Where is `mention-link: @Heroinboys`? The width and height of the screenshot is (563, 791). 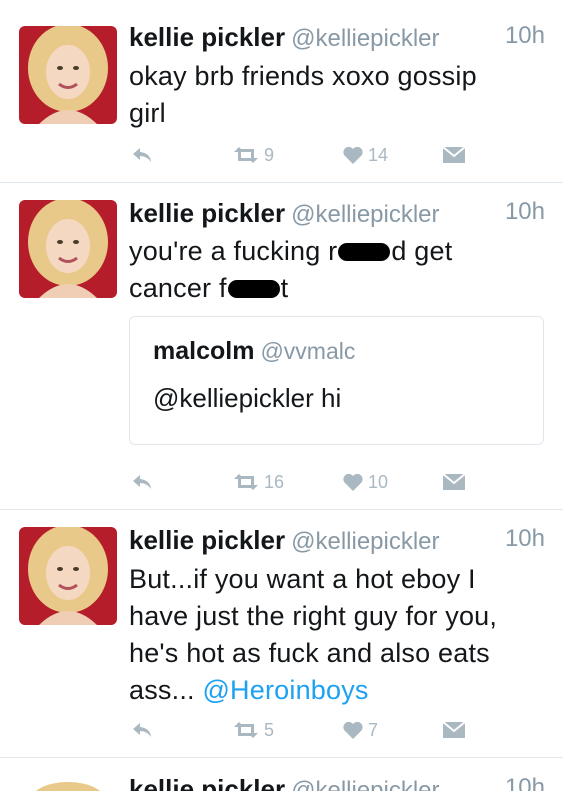 mention-link: @Heroinboys is located at coordinates (285, 690).